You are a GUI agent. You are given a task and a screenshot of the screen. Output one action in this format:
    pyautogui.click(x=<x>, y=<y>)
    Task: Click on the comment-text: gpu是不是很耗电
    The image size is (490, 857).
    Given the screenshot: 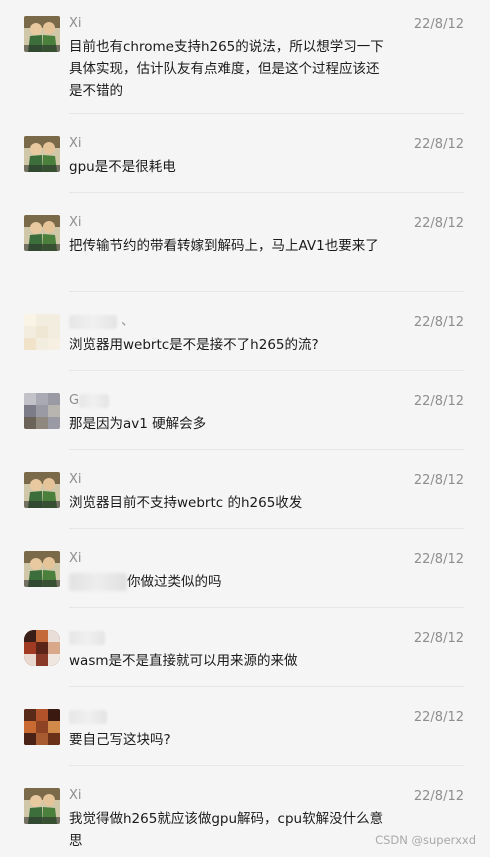 What is the action you would take?
    pyautogui.click(x=122, y=167)
    